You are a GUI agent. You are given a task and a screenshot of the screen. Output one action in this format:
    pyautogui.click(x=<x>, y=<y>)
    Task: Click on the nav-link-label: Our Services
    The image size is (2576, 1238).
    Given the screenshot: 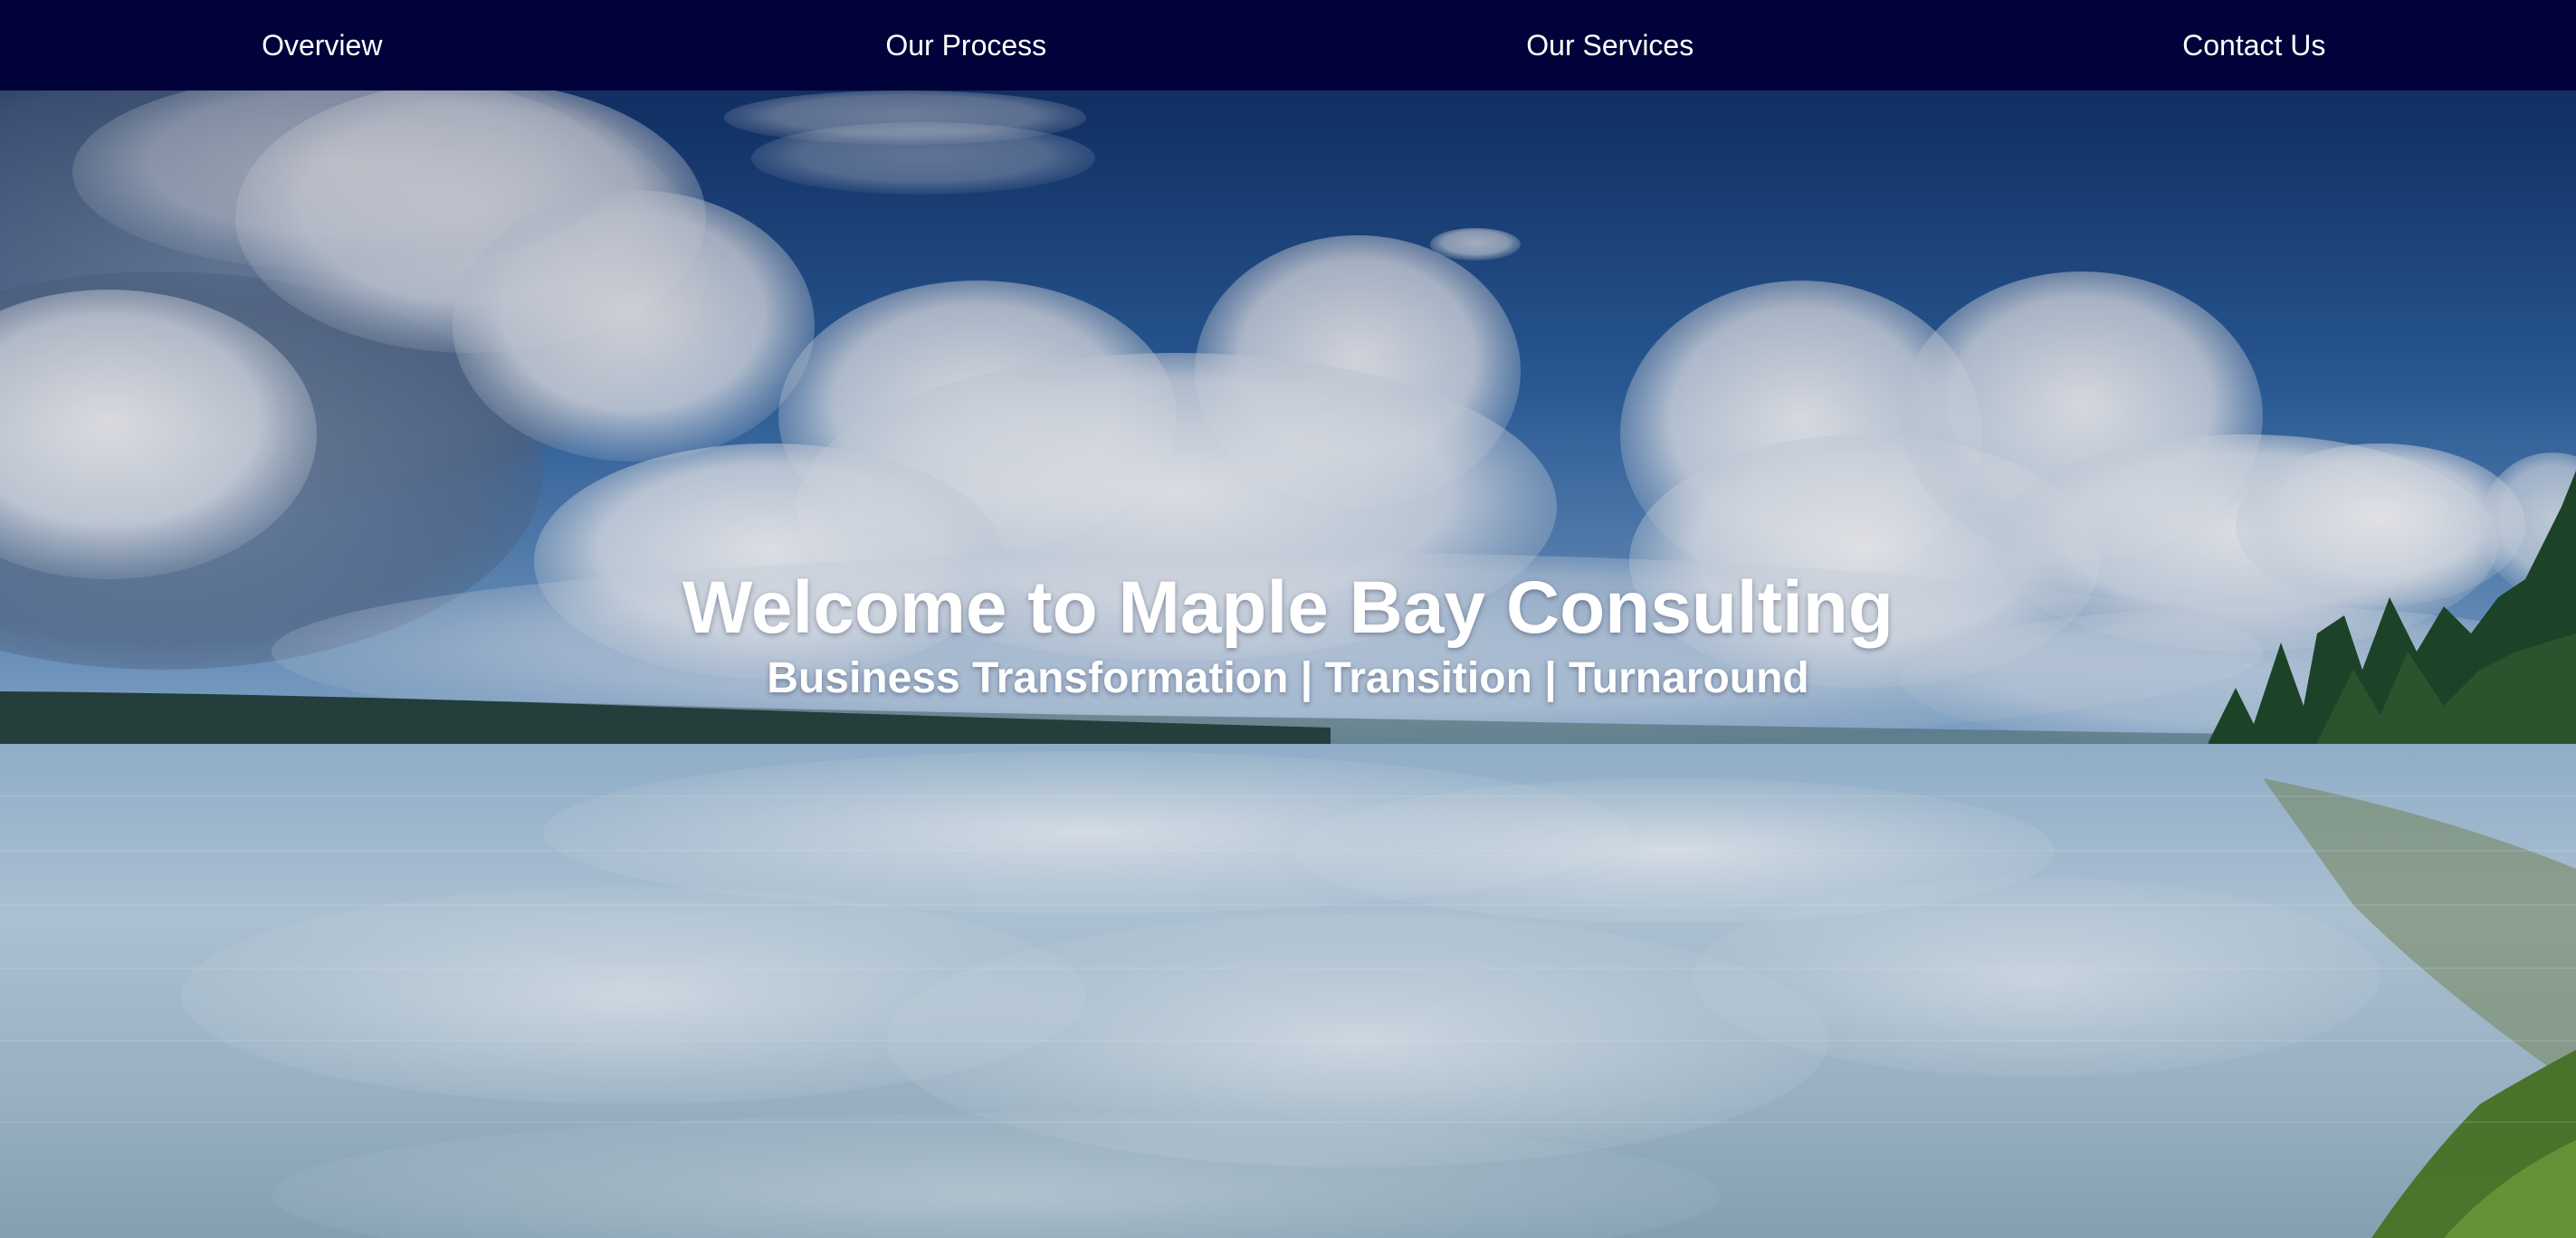 What is the action you would take?
    pyautogui.click(x=1610, y=45)
    